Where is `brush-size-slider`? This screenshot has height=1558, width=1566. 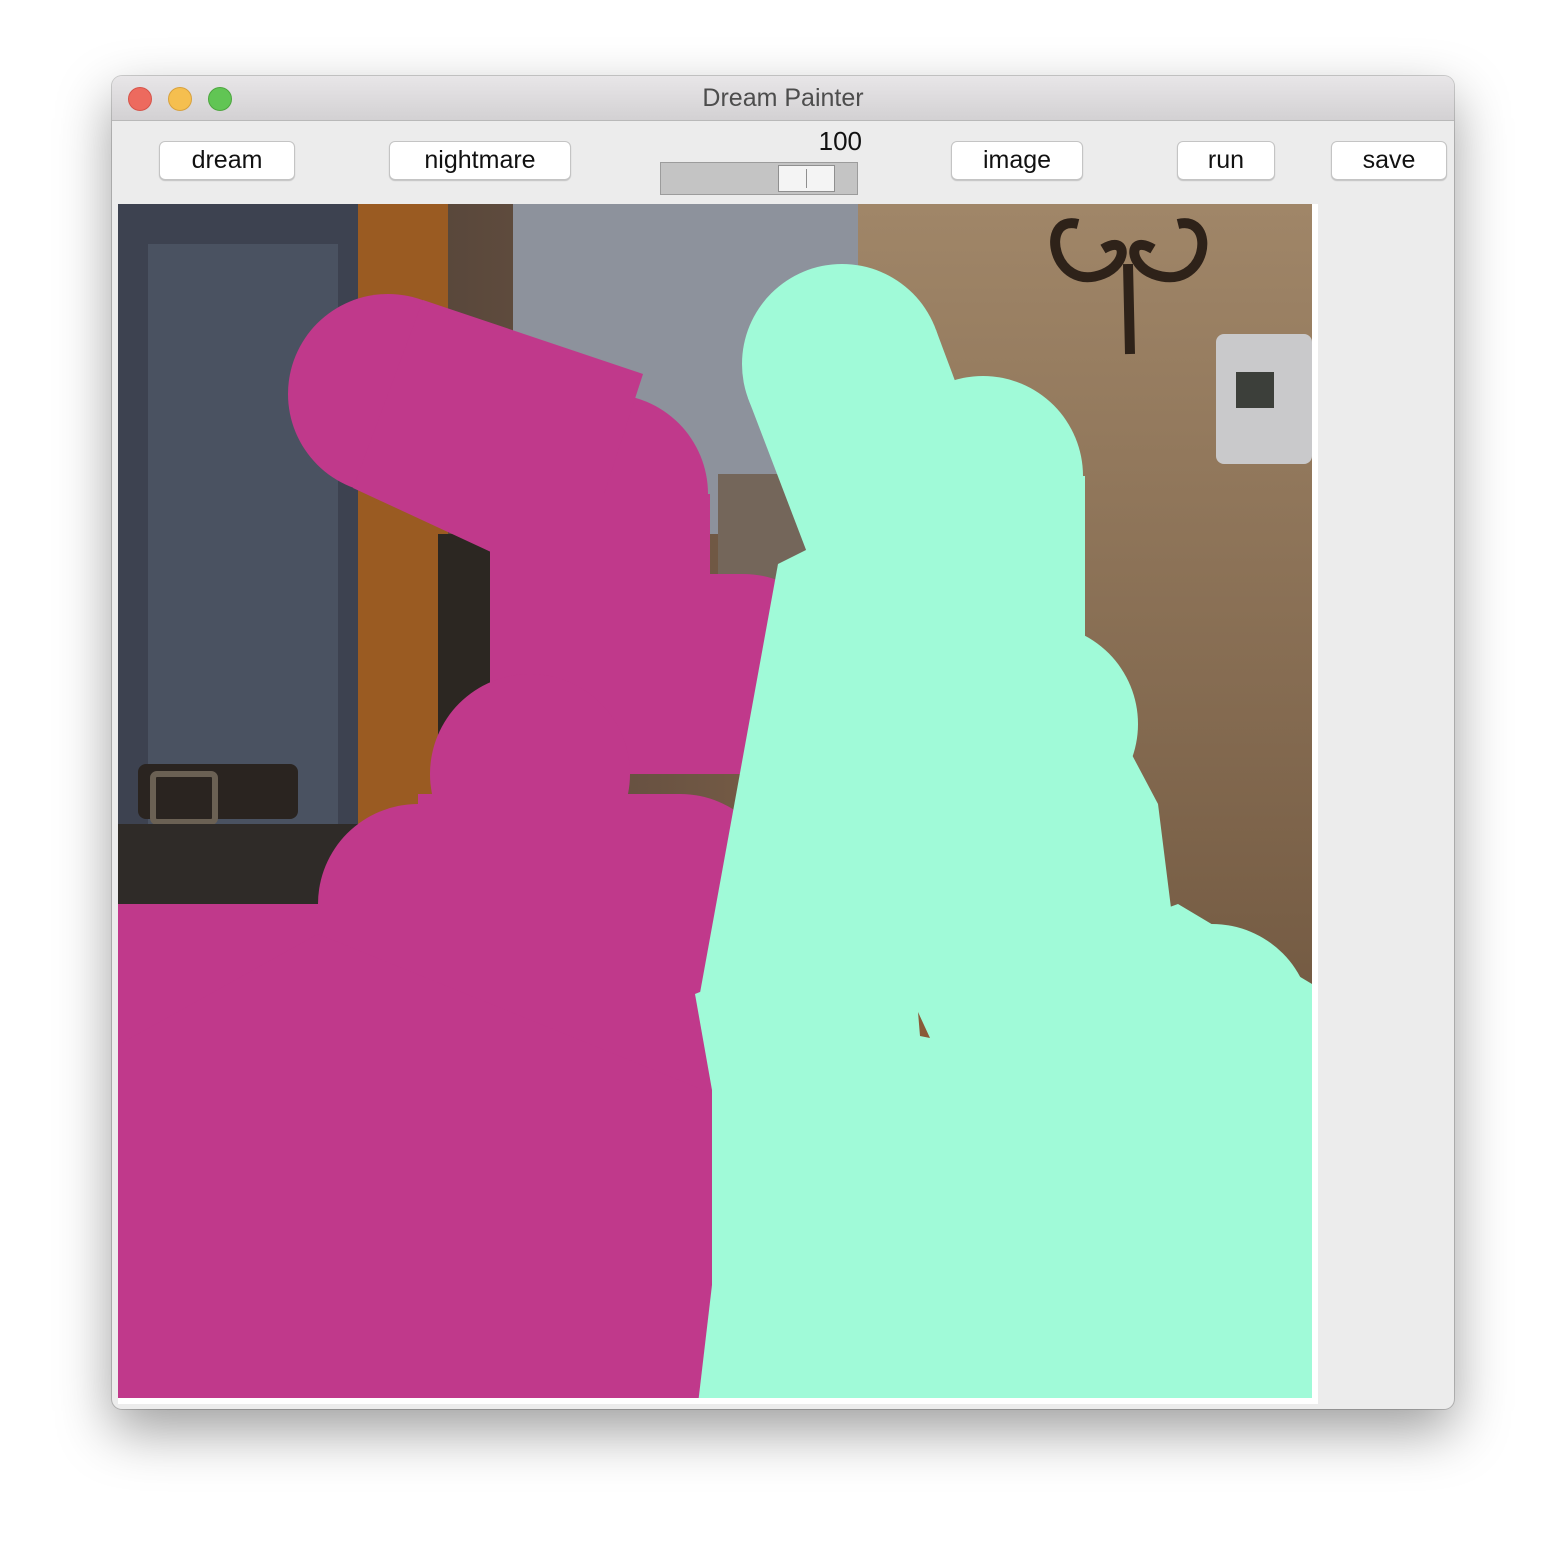
brush-size-slider is located at coordinates (759, 178).